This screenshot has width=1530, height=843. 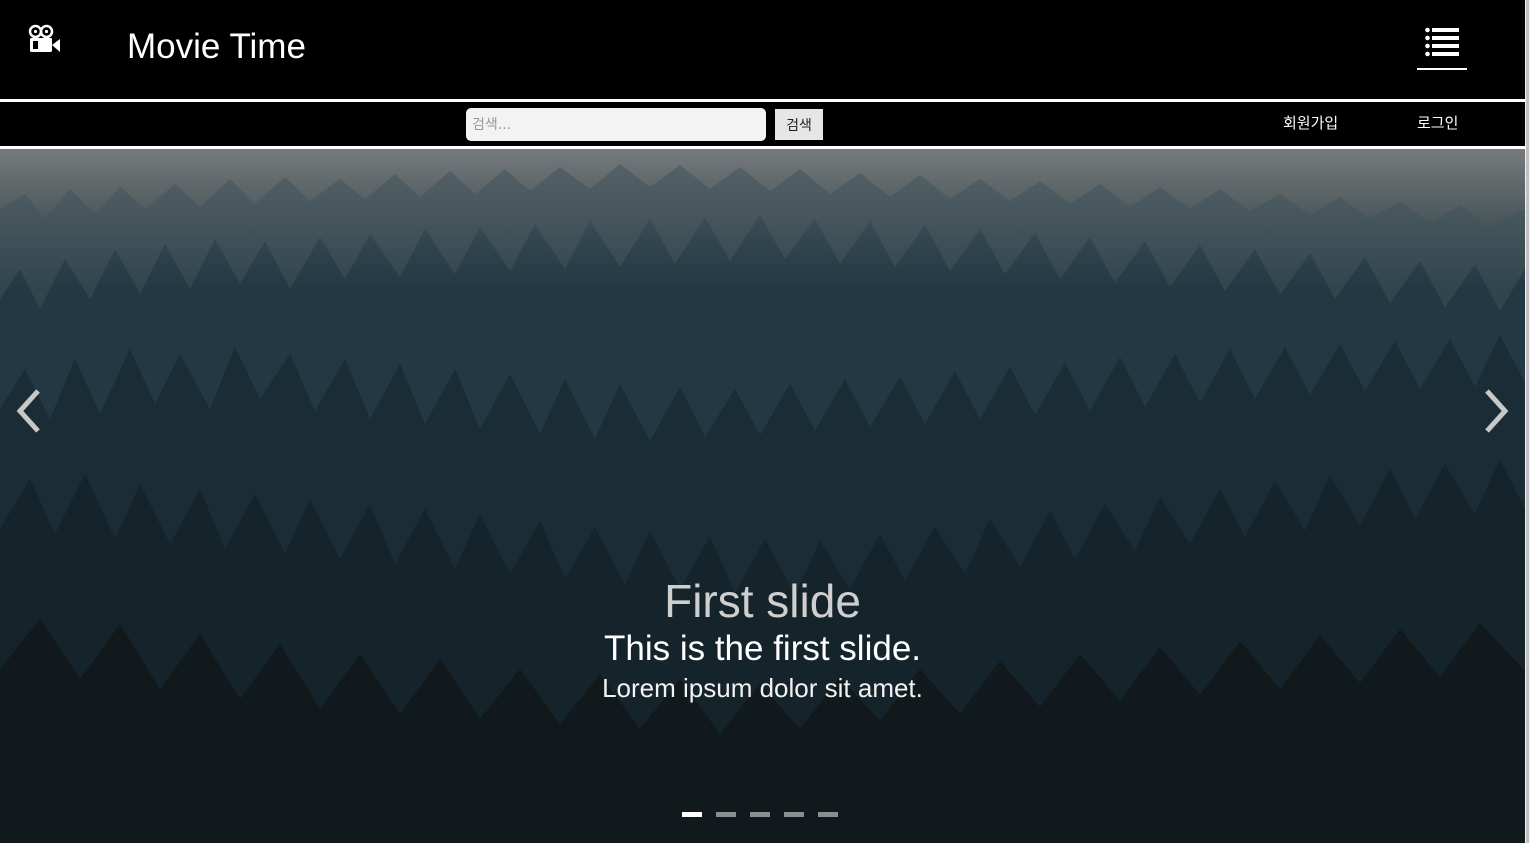 What do you see at coordinates (762, 601) in the screenshot?
I see `slide-title: First slide` at bounding box center [762, 601].